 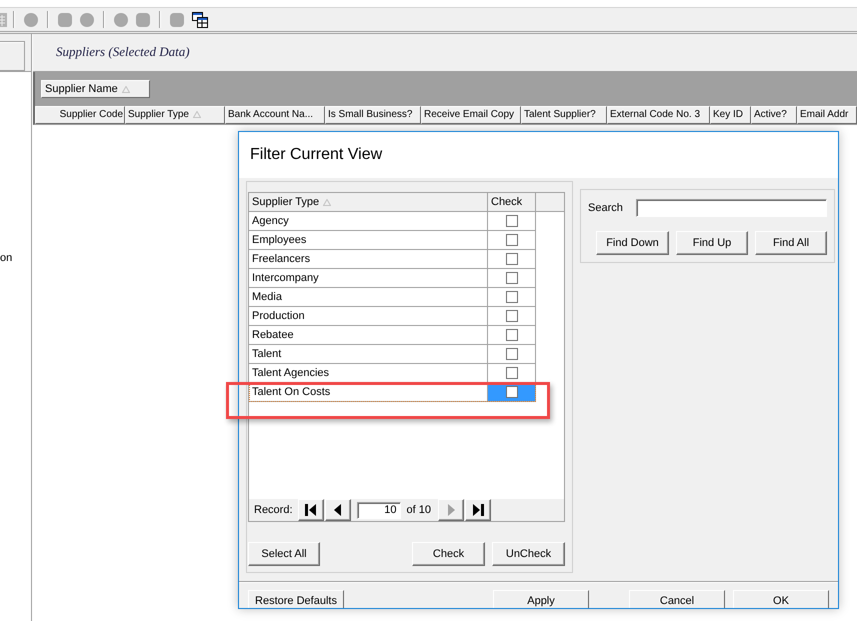 What do you see at coordinates (378, 510) in the screenshot?
I see `record-number-field: 10` at bounding box center [378, 510].